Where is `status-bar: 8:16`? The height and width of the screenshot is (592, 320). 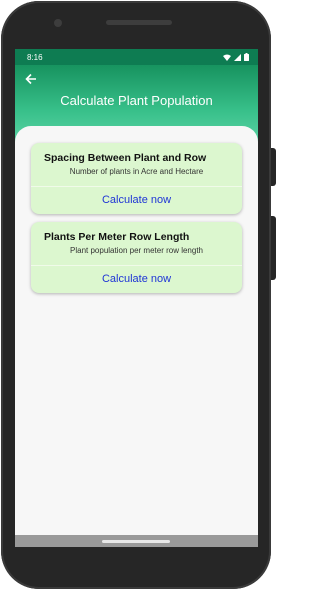
status-bar: 8:16 is located at coordinates (136, 57).